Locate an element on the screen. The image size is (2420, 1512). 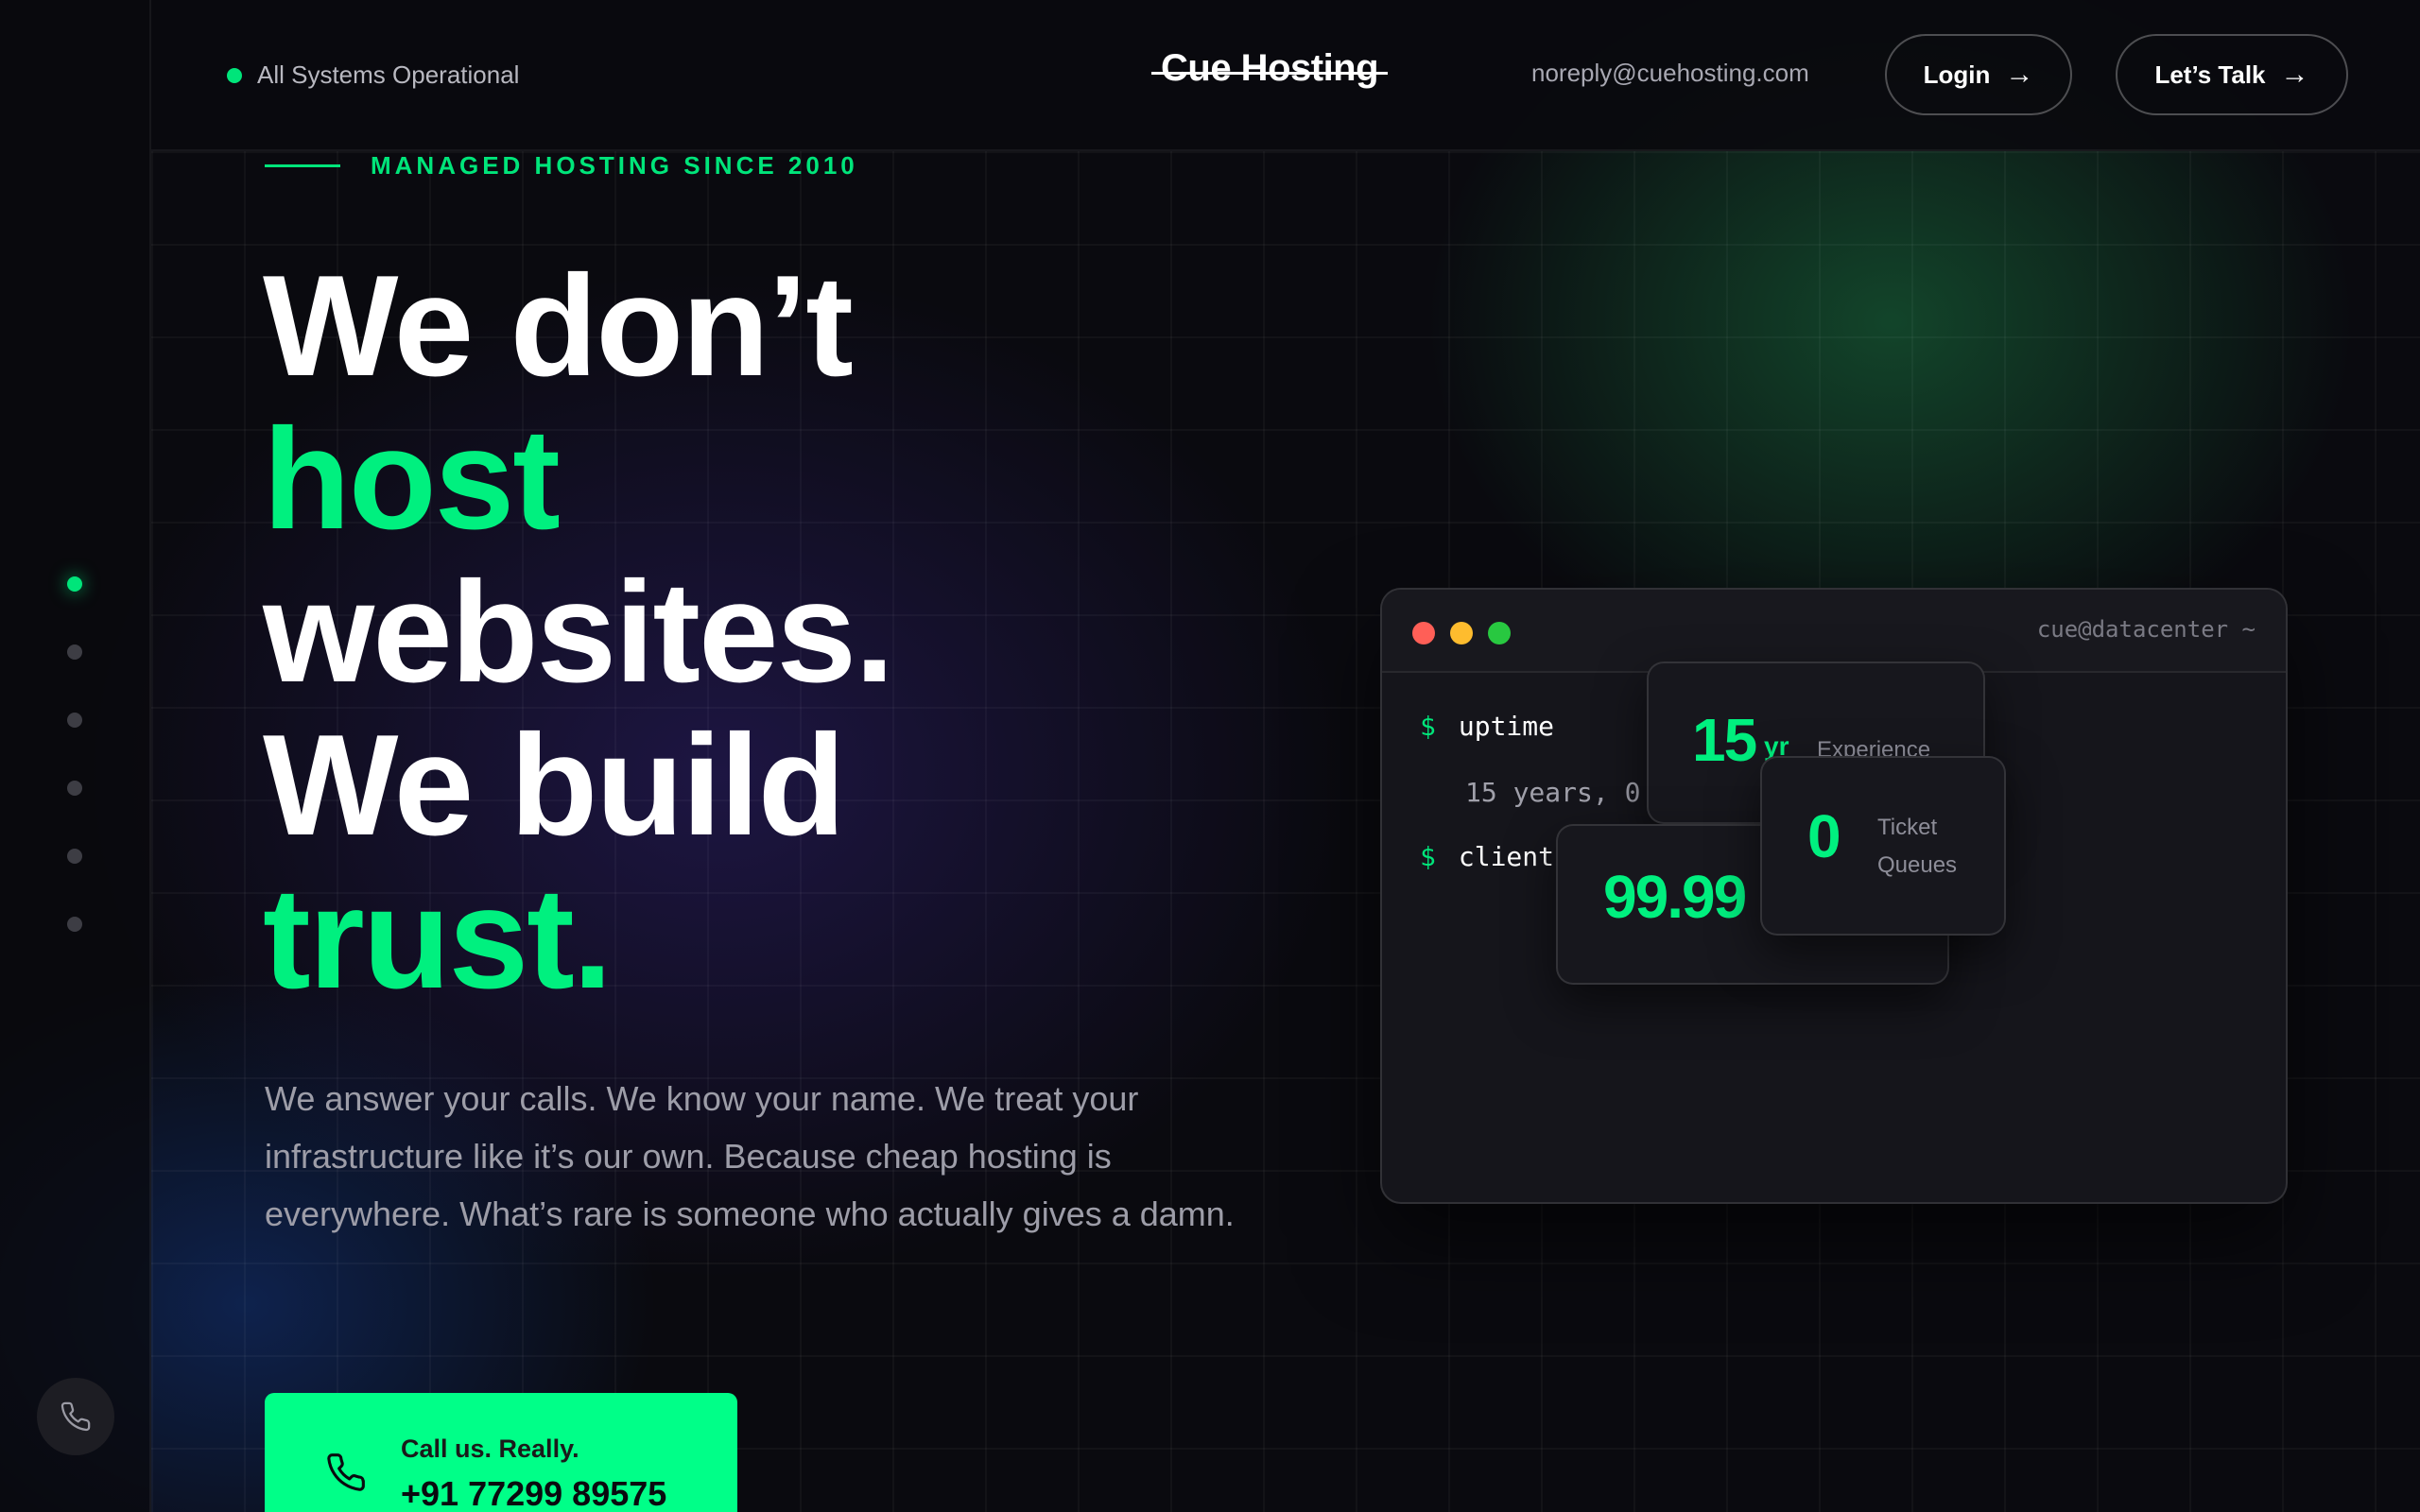
tickets-label-1: Ticket is located at coordinates (1907, 827).